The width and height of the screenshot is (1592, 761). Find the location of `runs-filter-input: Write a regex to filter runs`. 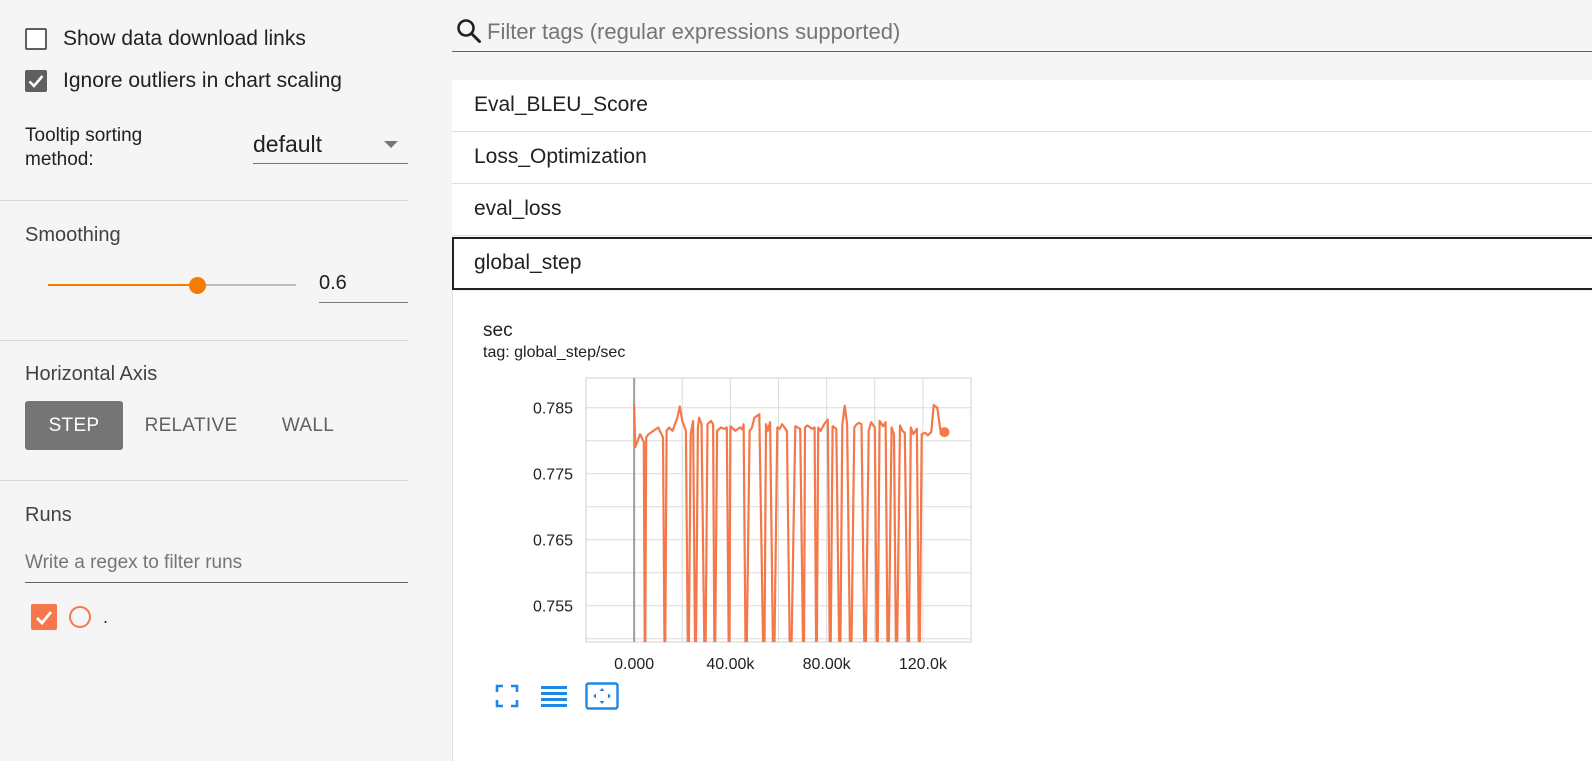

runs-filter-input: Write a regex to filter runs is located at coordinates (216, 564).